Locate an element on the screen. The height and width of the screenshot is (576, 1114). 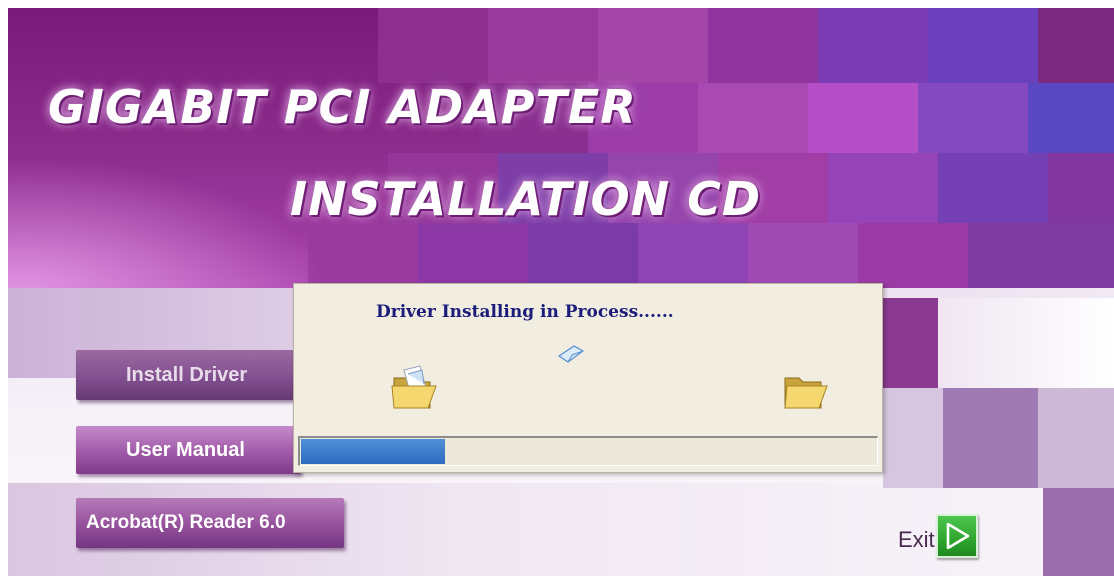
progress-bar-fill is located at coordinates (373, 451).